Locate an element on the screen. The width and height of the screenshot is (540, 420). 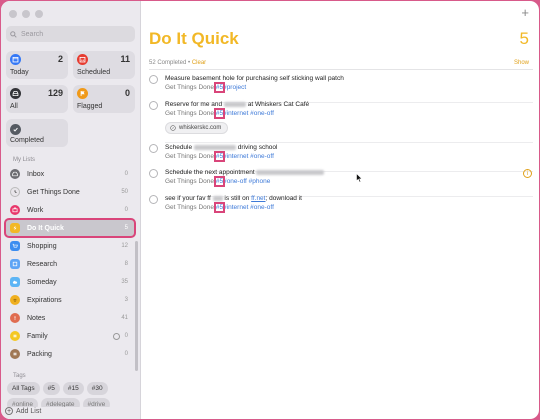
sidebar-item-shopping: Shopping 12 is located at coordinates (70, 246).